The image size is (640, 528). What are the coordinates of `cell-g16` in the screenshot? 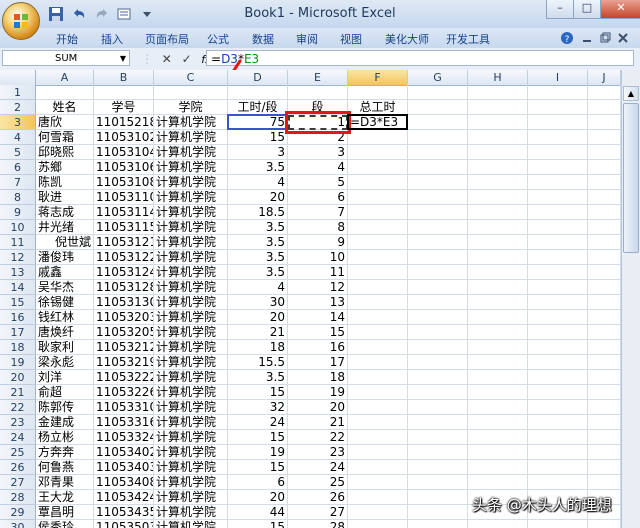 It's located at (438, 317).